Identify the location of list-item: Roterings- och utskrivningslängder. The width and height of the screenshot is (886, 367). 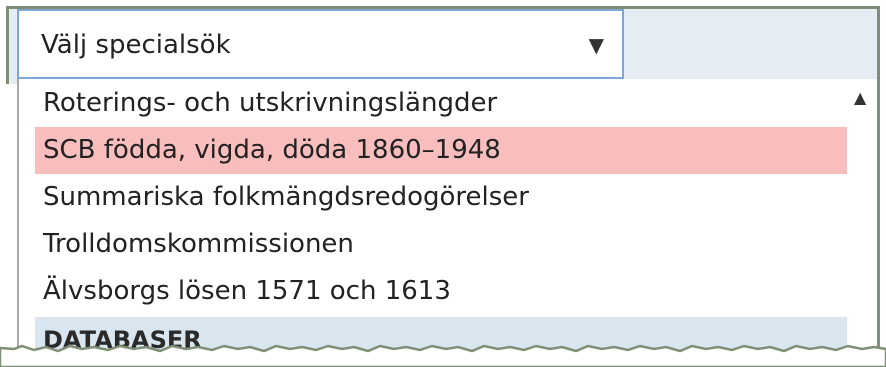
(441, 103).